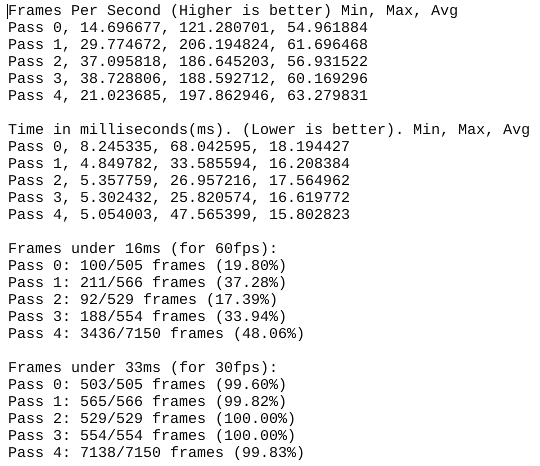 This screenshot has height=466, width=540. Describe the element at coordinates (152, 436) in the screenshot. I see `result-line: Pass 3: 554/554 frames (100.00%)` at that location.